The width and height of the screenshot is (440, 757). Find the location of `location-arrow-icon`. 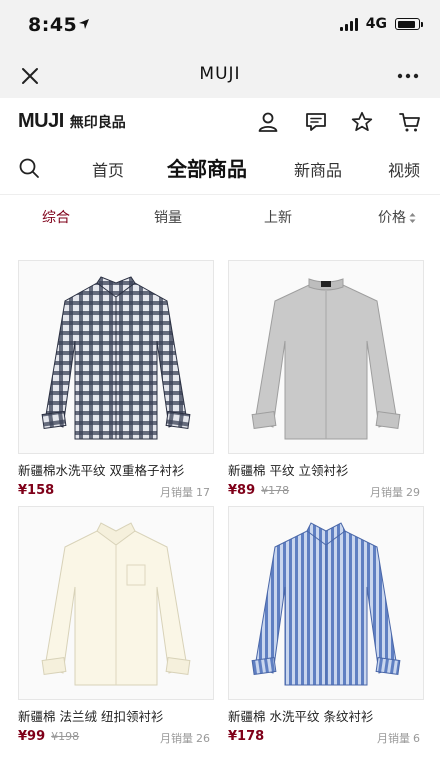

location-arrow-icon is located at coordinates (84, 24).